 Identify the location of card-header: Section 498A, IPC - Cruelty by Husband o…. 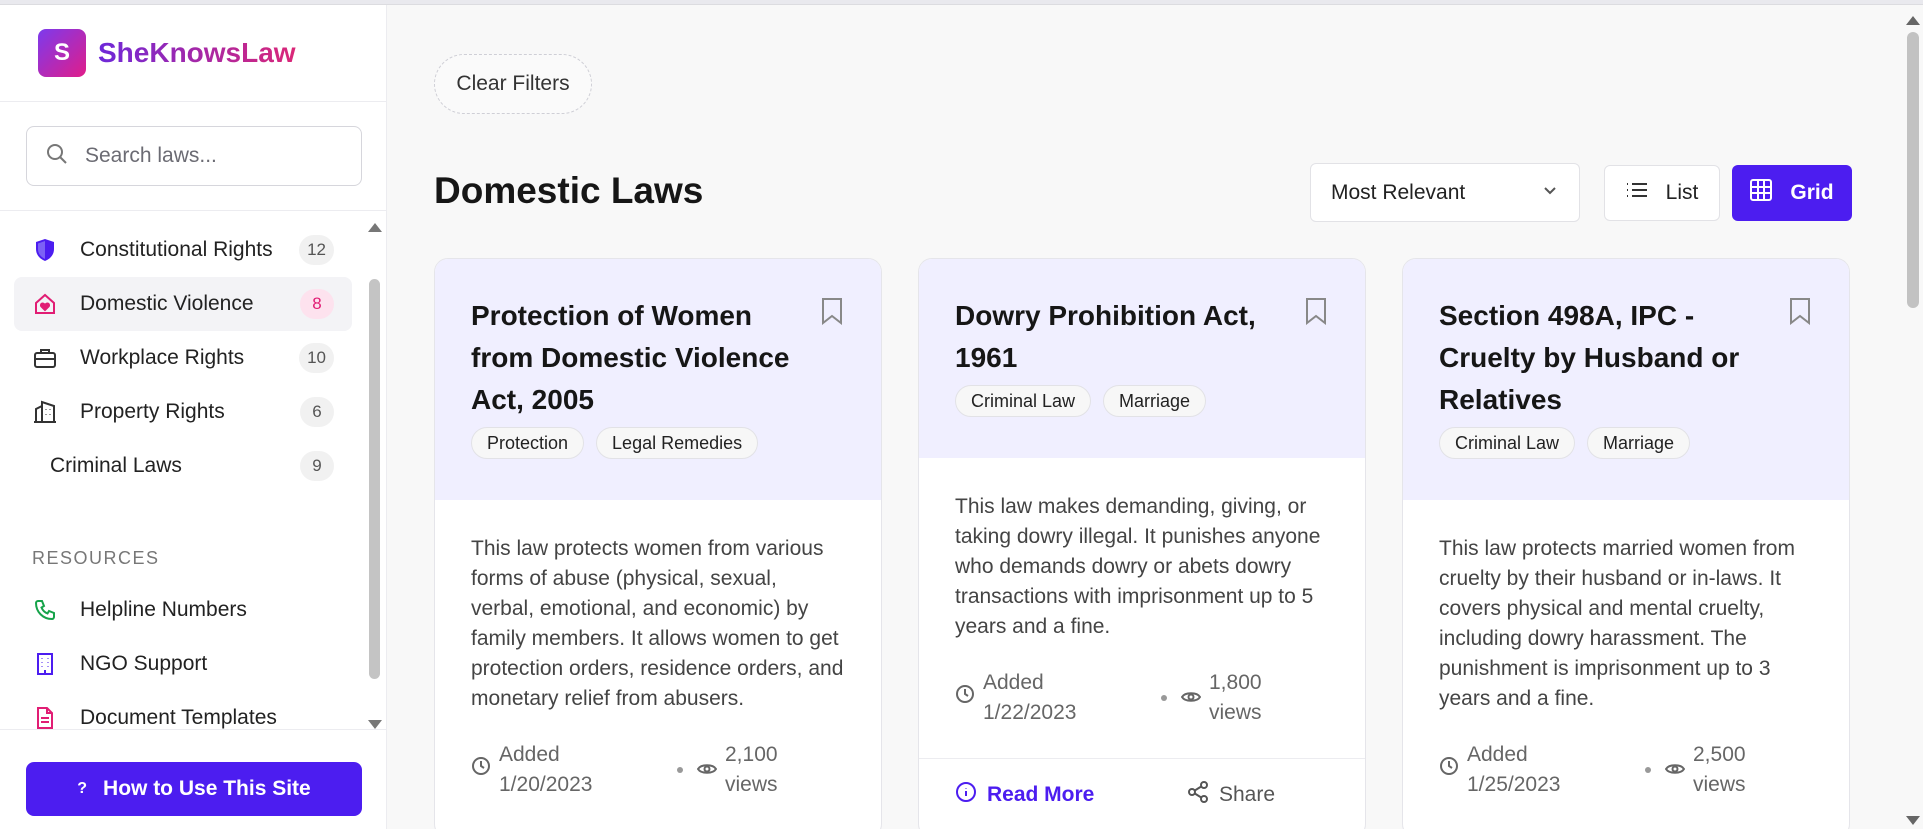
(1626, 379).